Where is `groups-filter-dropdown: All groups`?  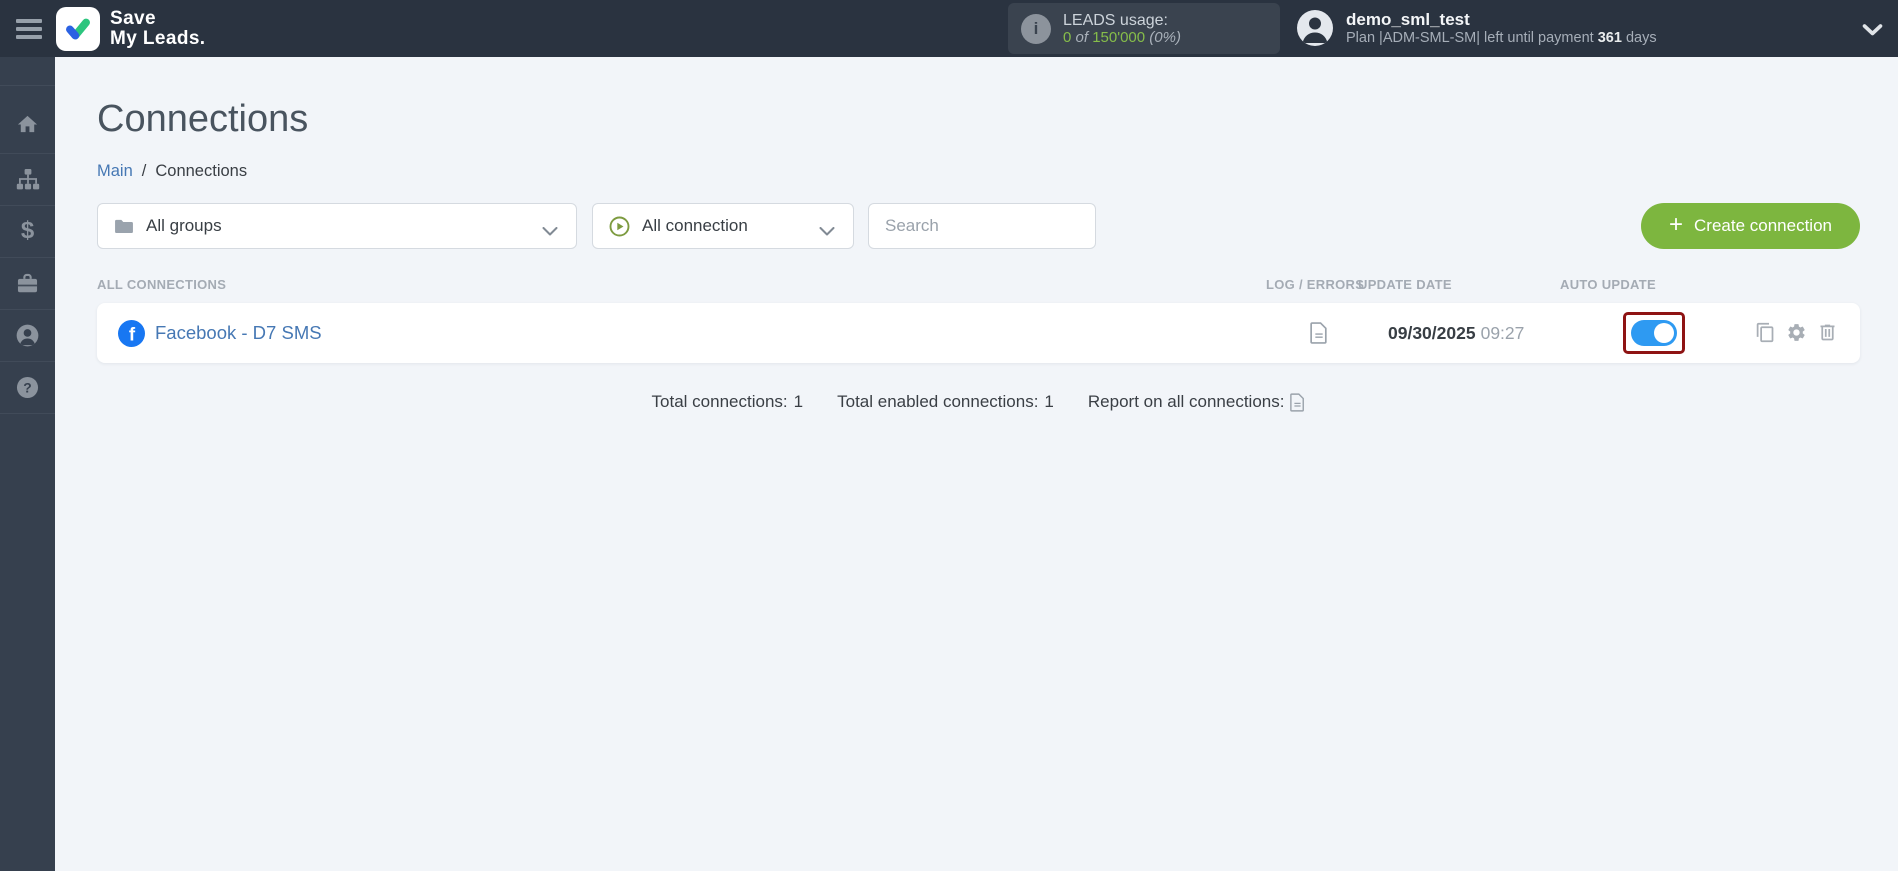
groups-filter-dropdown: All groups is located at coordinates (337, 226).